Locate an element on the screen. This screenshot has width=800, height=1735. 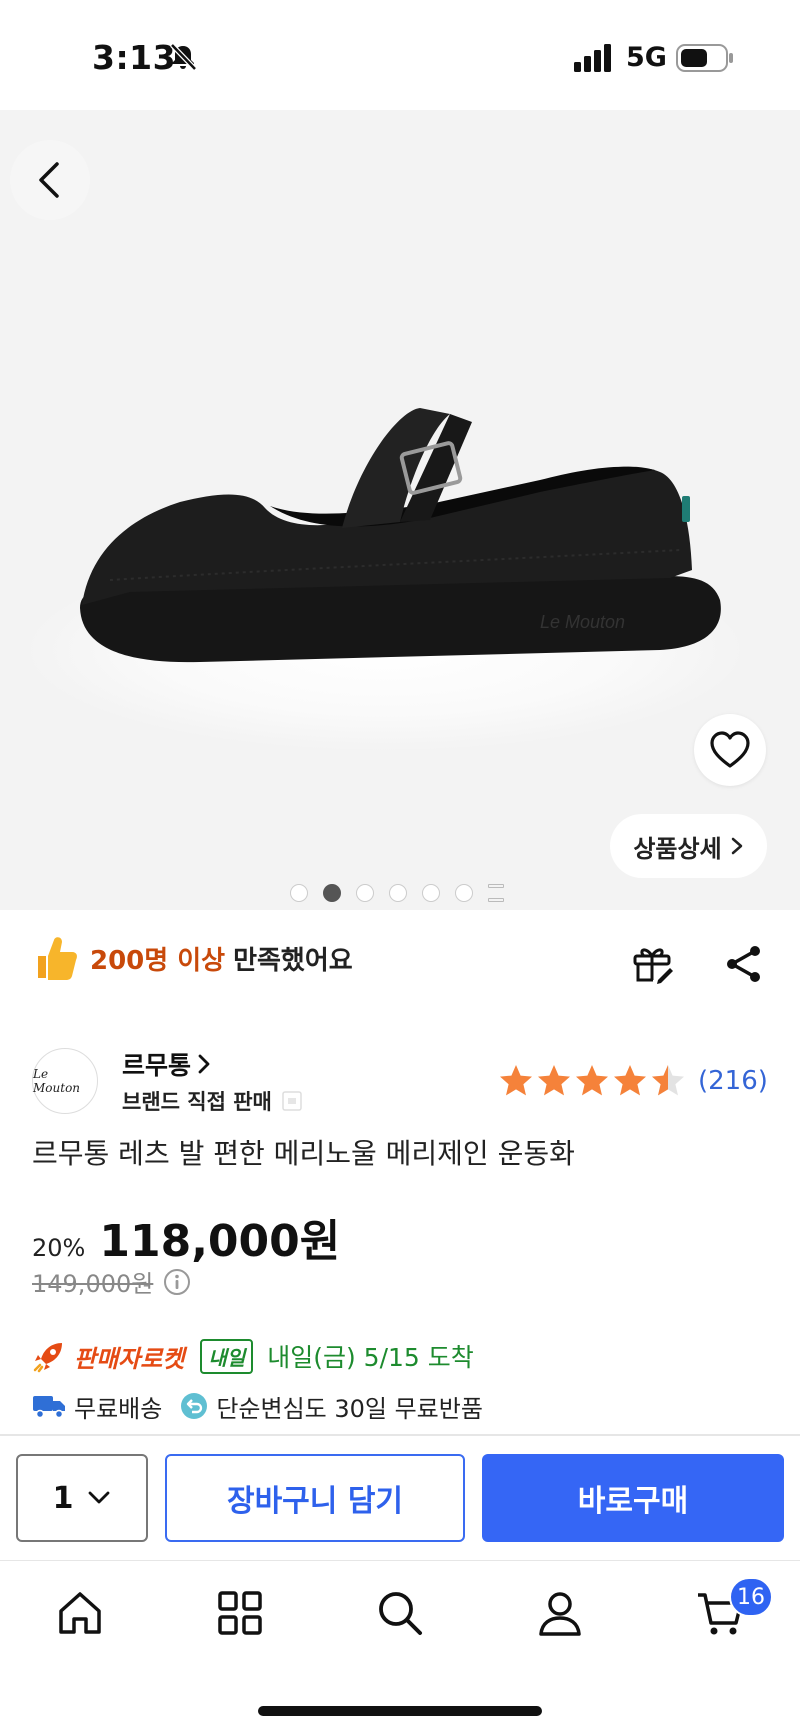
quantity-select: 1 is located at coordinates (82, 1498).